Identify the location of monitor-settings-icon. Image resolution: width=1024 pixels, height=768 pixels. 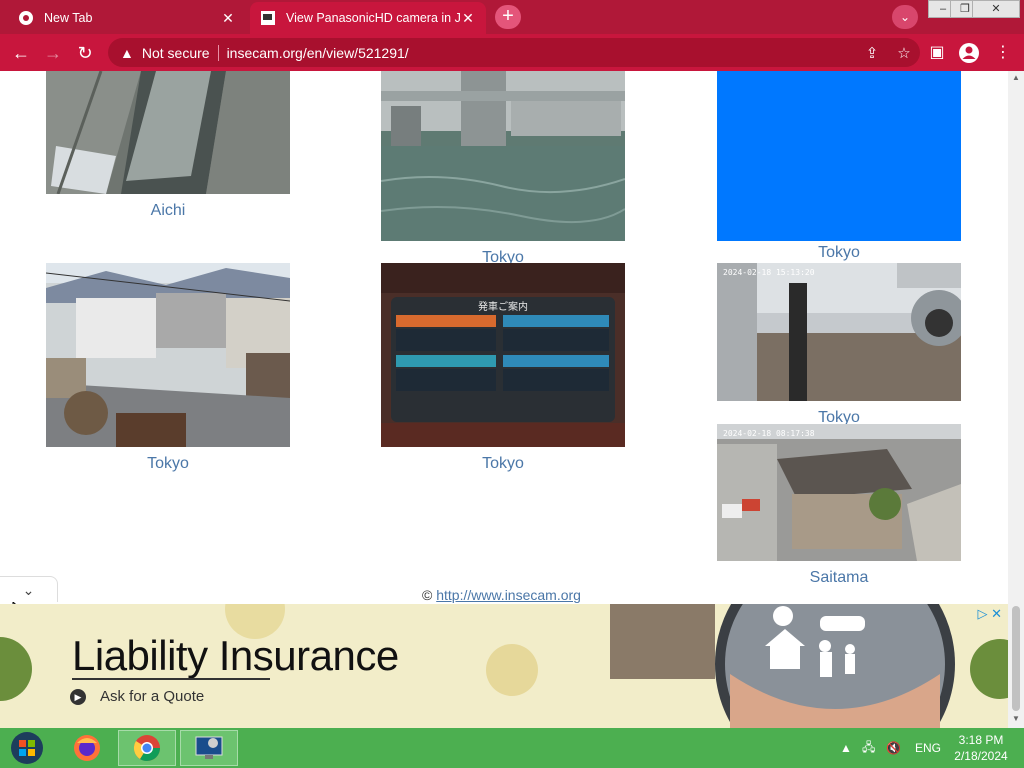
(209, 747).